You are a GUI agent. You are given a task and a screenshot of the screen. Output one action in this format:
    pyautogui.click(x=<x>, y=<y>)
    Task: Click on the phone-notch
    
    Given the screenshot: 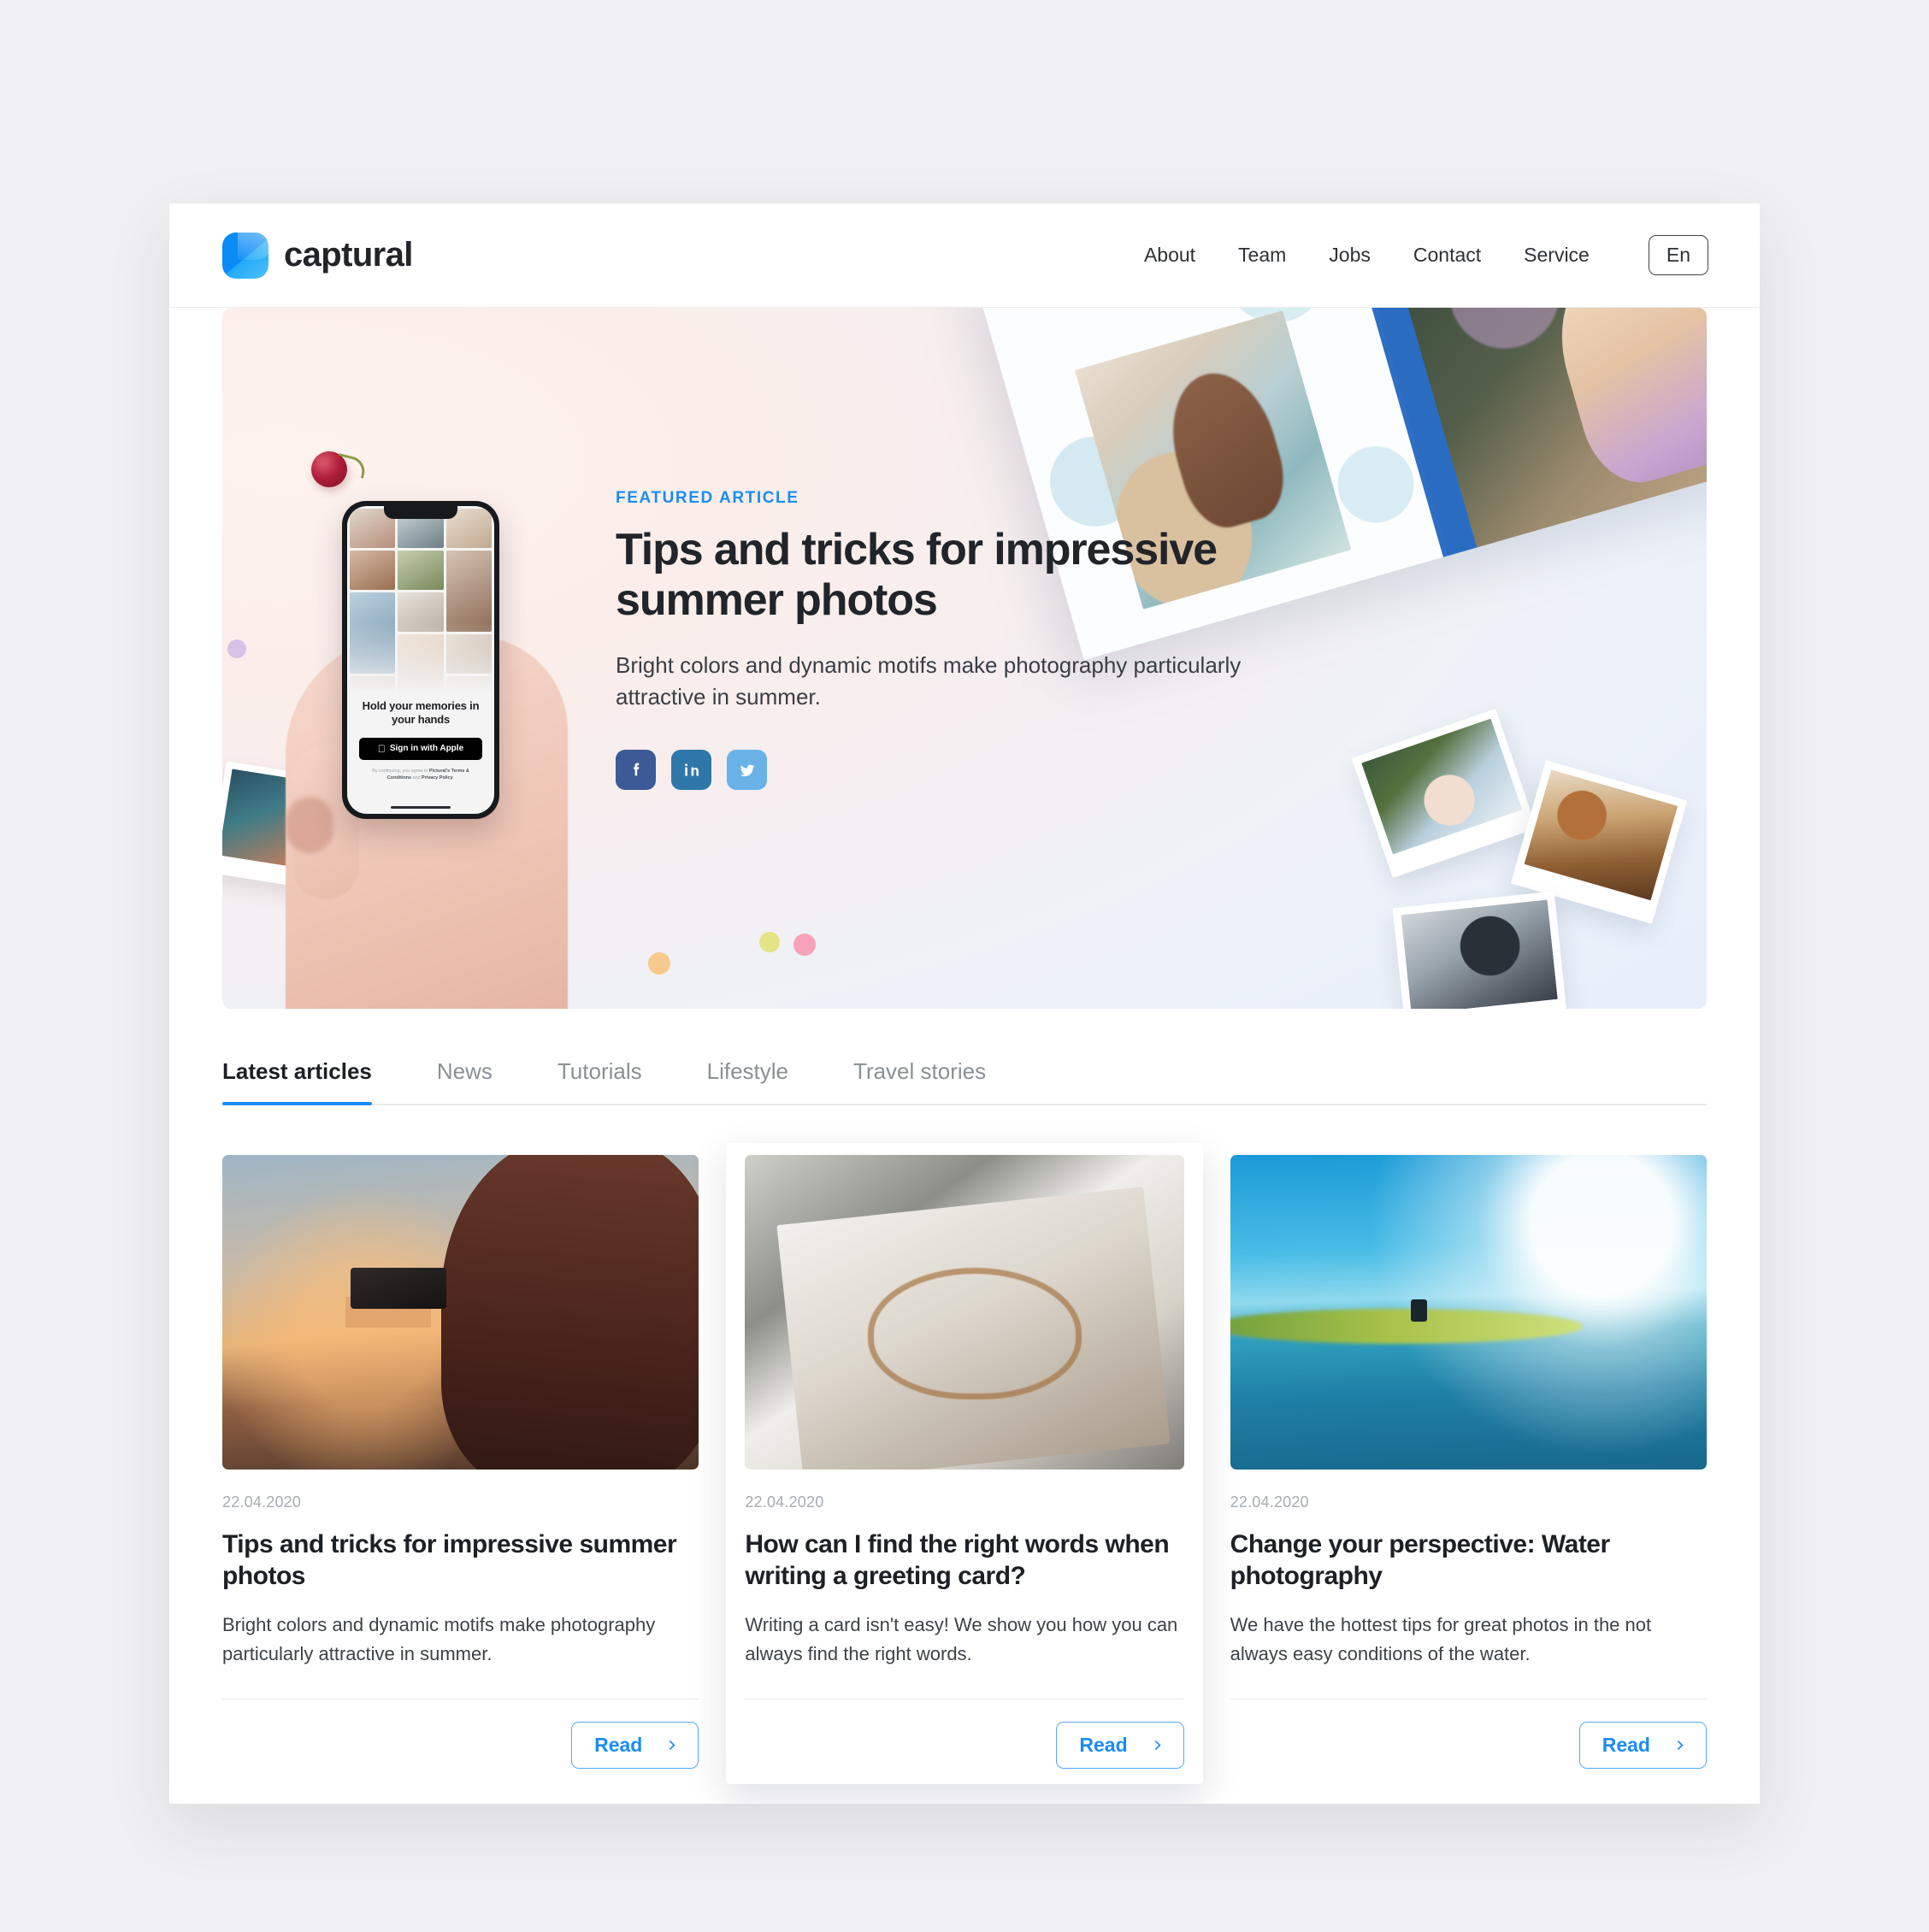 What is the action you would take?
    pyautogui.click(x=420, y=512)
    